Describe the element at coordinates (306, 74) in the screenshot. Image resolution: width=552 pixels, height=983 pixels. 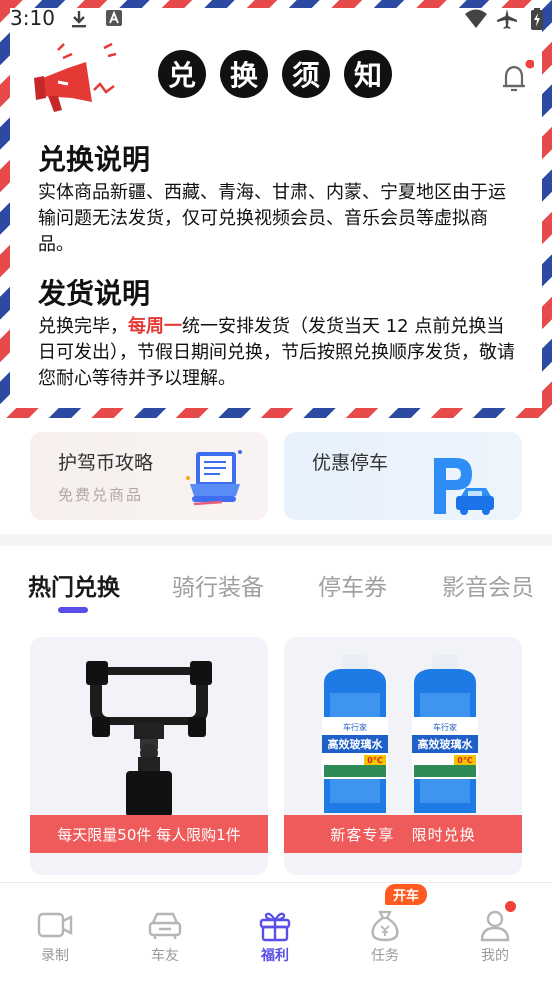
I see `title-char: 须` at that location.